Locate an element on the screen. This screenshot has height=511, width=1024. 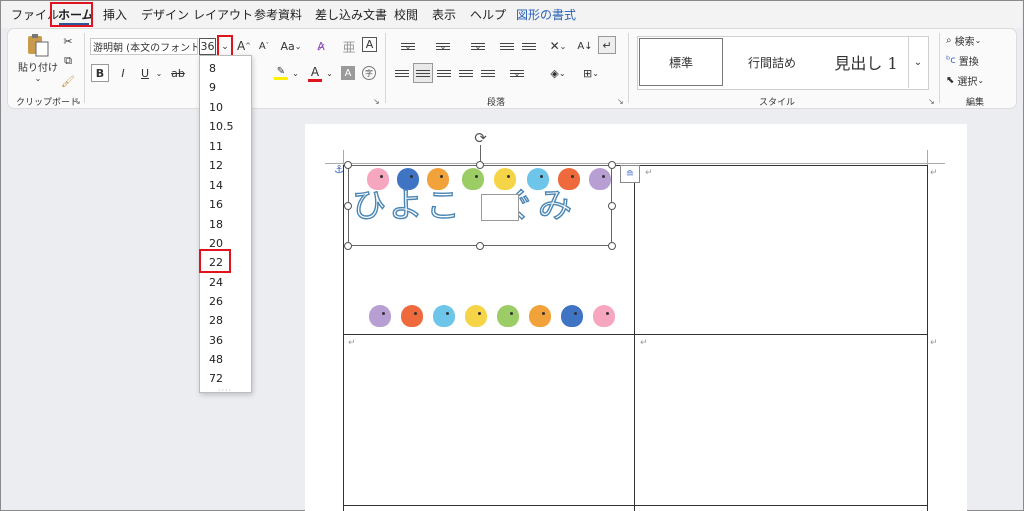
increase-indent-button is located at coordinates (529, 46).